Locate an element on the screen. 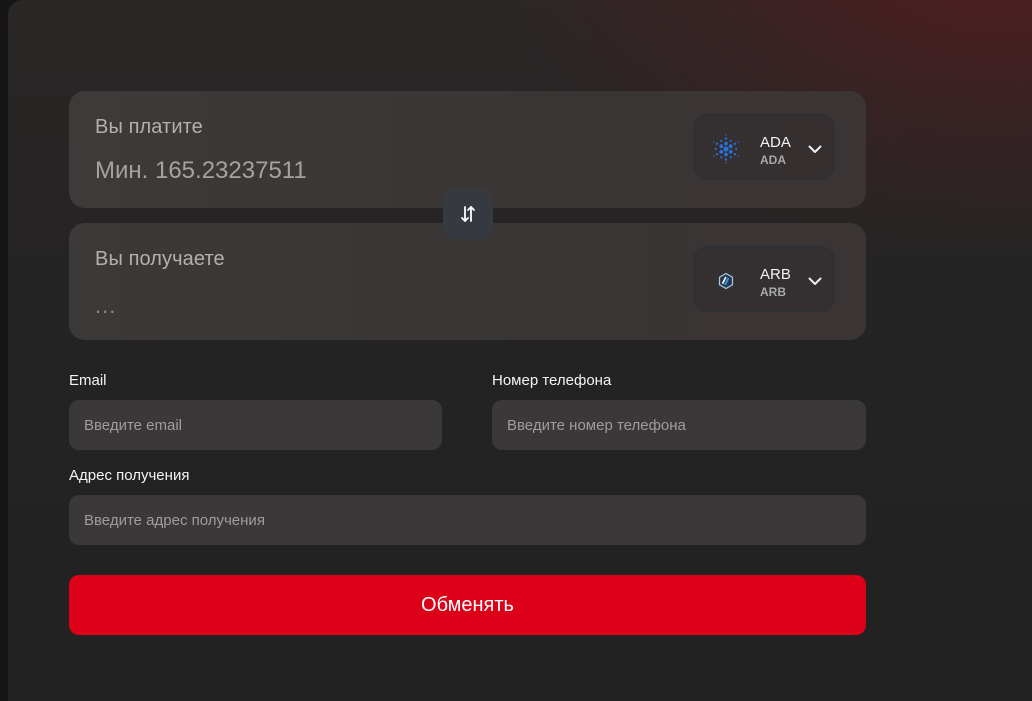 The image size is (1032, 701). pay-token-symbol: ADA is located at coordinates (775, 142).